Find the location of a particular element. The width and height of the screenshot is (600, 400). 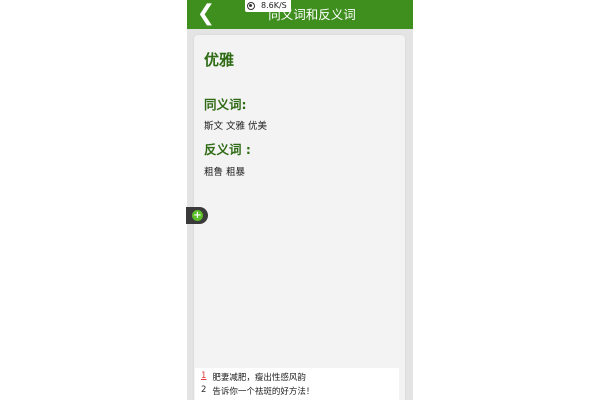

ad-link-1: 1 肥妻减肥，瘦出性感风韵 is located at coordinates (253, 377).